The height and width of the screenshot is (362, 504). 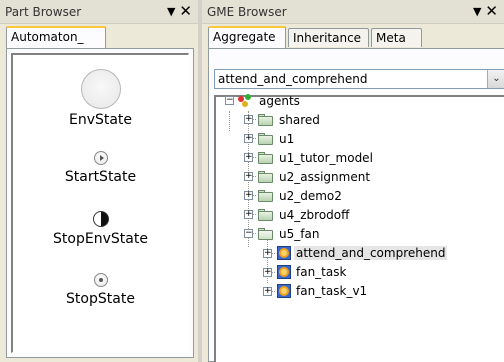 I want to click on part-stopstate: StopState, so click(x=100, y=290).